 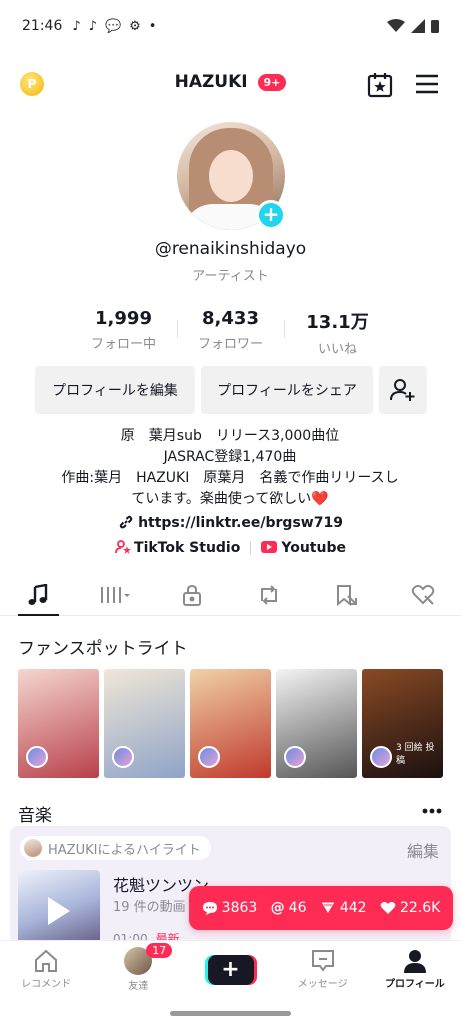 I want to click on link-icon, so click(x=126, y=522).